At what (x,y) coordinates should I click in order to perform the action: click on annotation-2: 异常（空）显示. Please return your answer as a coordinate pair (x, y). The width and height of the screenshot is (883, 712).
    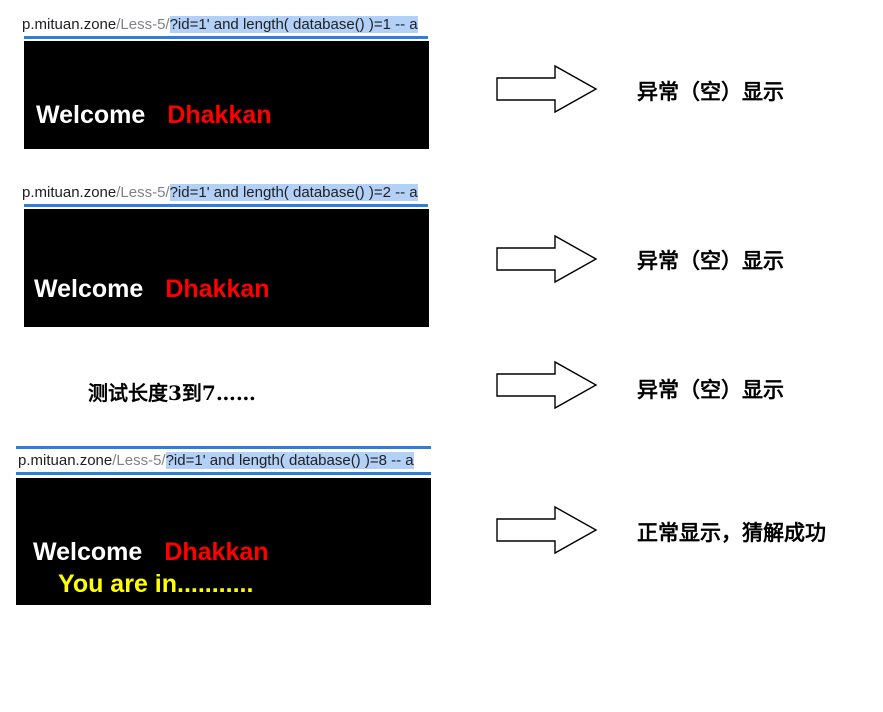
    Looking at the image, I should click on (710, 260).